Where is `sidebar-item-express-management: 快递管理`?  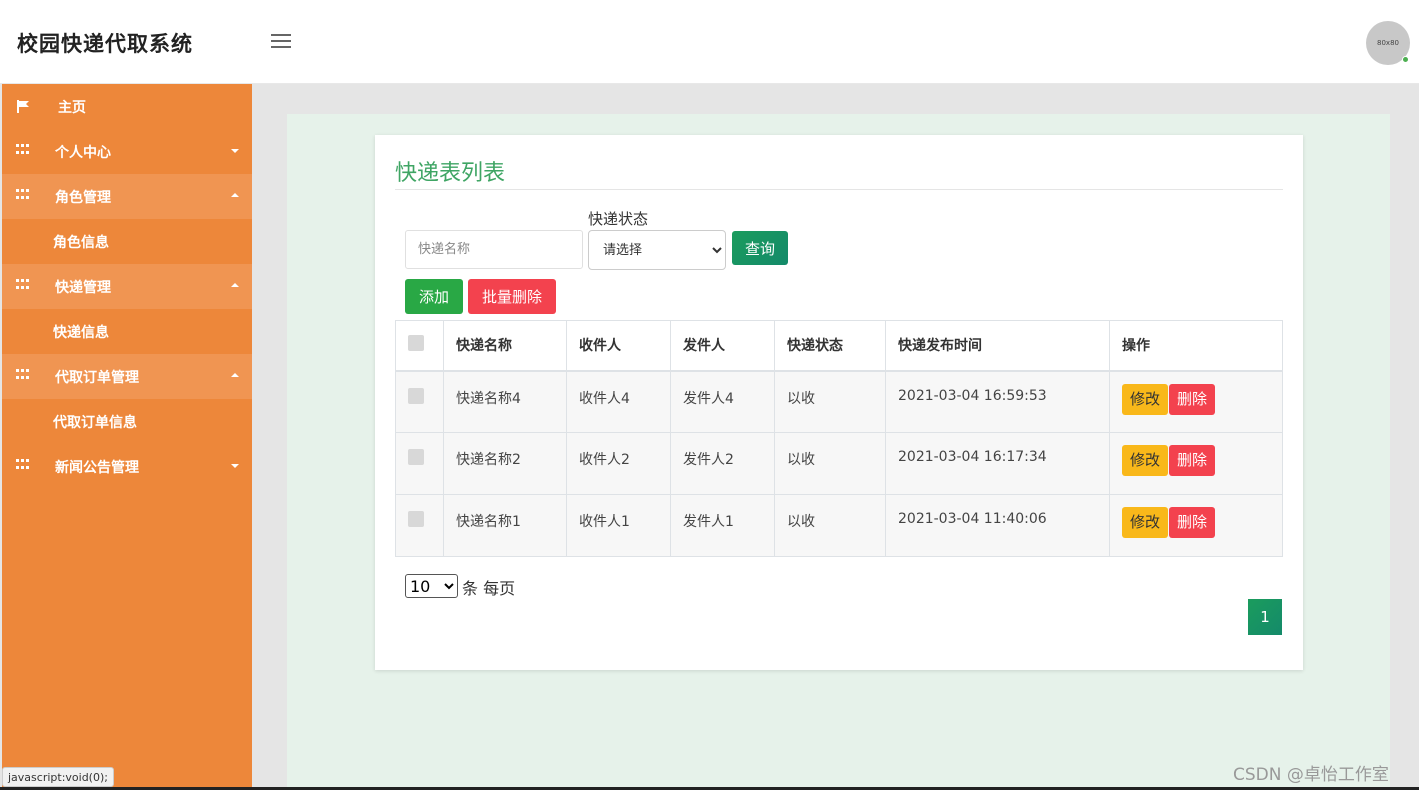 sidebar-item-express-management: 快递管理 is located at coordinates (127, 286).